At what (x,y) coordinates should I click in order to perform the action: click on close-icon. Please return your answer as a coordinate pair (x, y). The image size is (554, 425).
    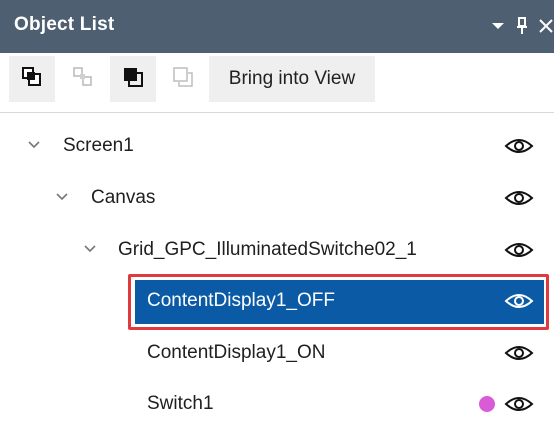
    Looking at the image, I should click on (546, 26).